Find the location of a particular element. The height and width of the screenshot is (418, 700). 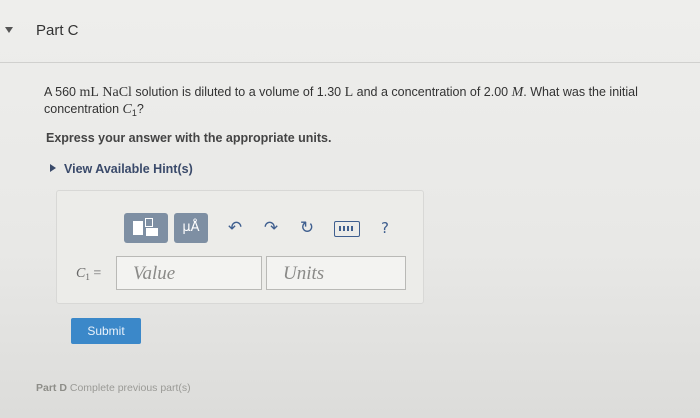

unit-ml: mL is located at coordinates (89, 92).